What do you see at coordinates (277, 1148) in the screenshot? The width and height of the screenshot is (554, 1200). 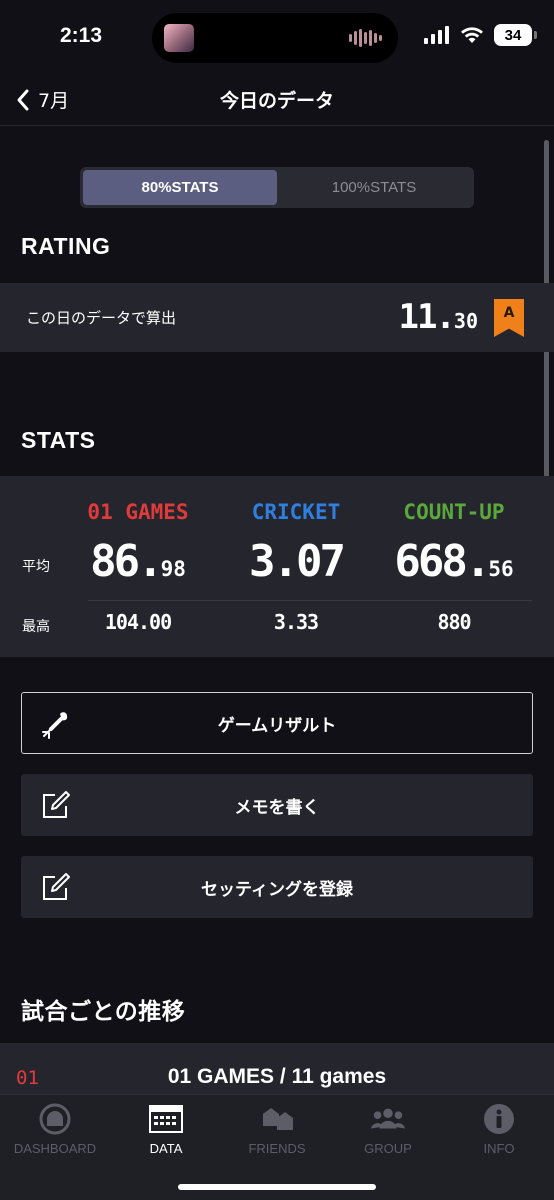 I see `tab-friends-label: FRIENDS` at bounding box center [277, 1148].